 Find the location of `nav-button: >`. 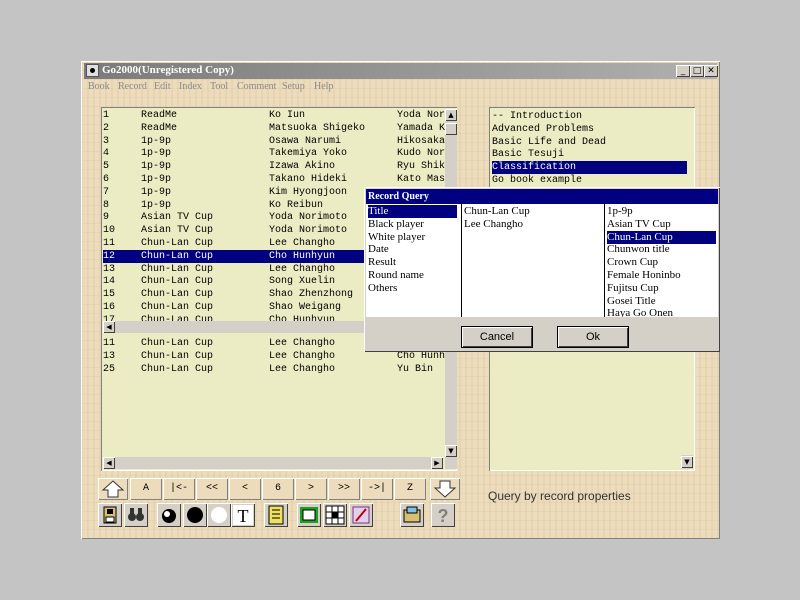

nav-button: > is located at coordinates (311, 489).